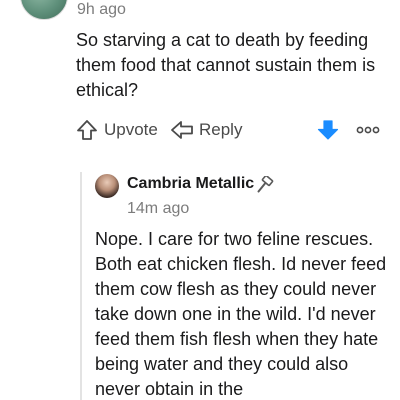 The height and width of the screenshot is (400, 400). I want to click on reply-button: Reply, so click(206, 130).